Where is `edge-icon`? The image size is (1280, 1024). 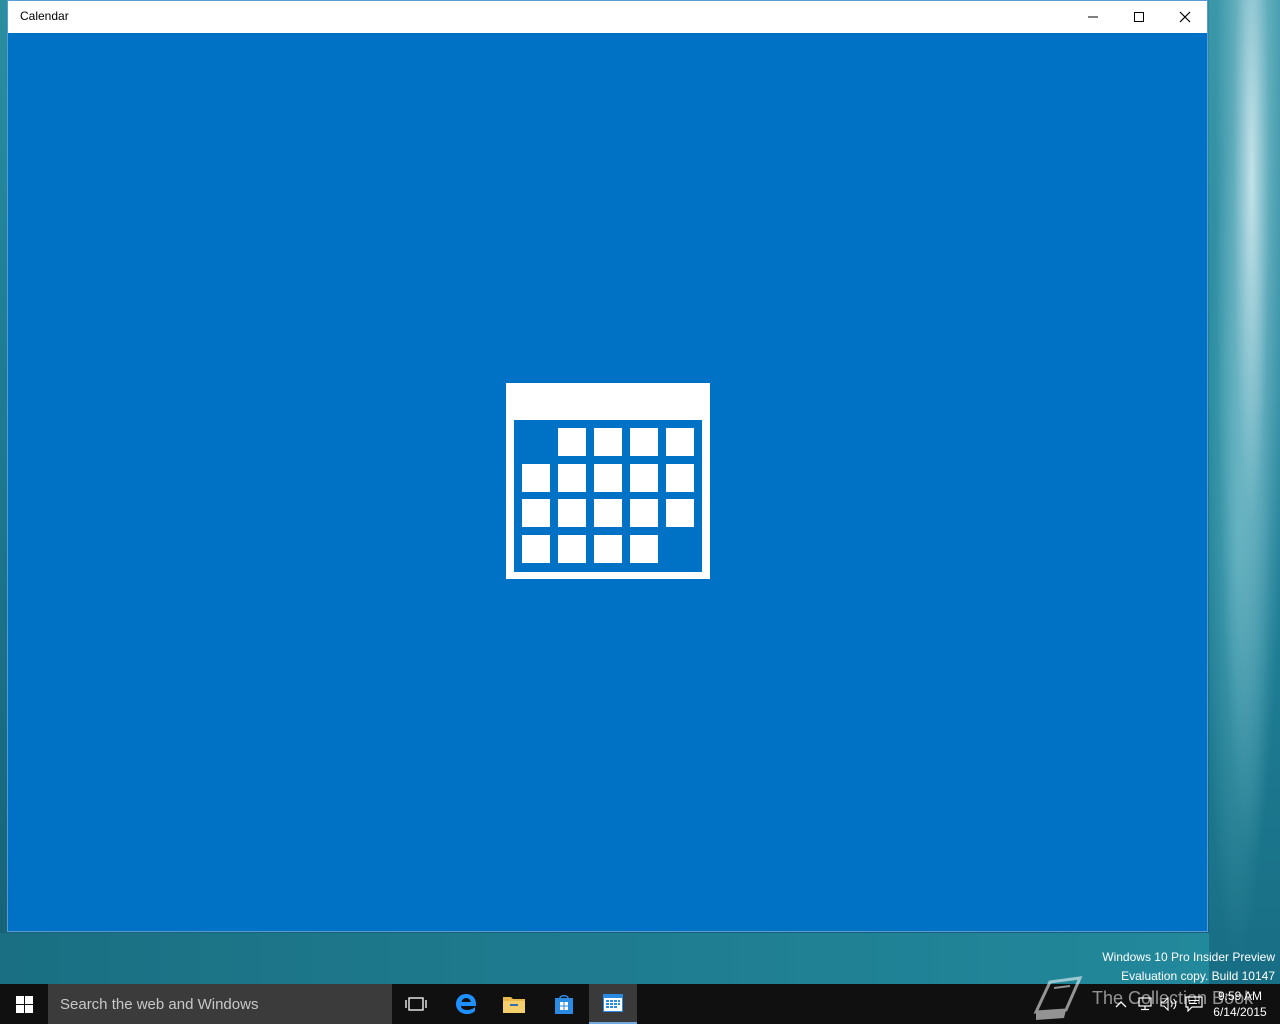 edge-icon is located at coordinates (466, 1004).